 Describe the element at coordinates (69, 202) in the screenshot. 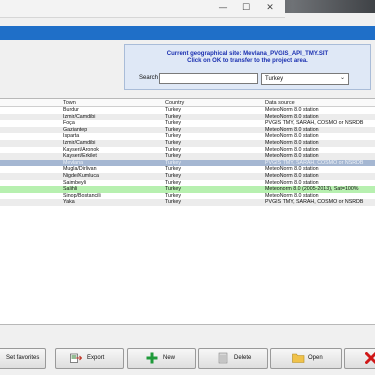

I see `cell-town: Yaka` at that location.